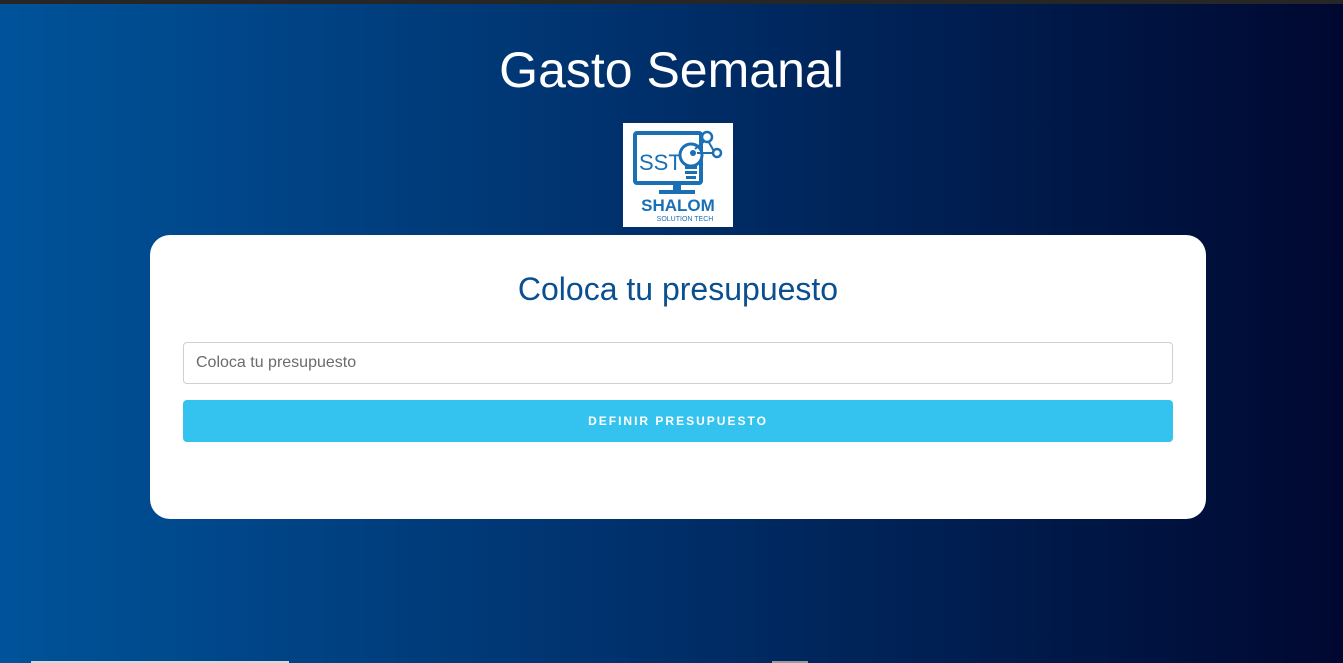  What do you see at coordinates (678, 363) in the screenshot?
I see `budget-input` at bounding box center [678, 363].